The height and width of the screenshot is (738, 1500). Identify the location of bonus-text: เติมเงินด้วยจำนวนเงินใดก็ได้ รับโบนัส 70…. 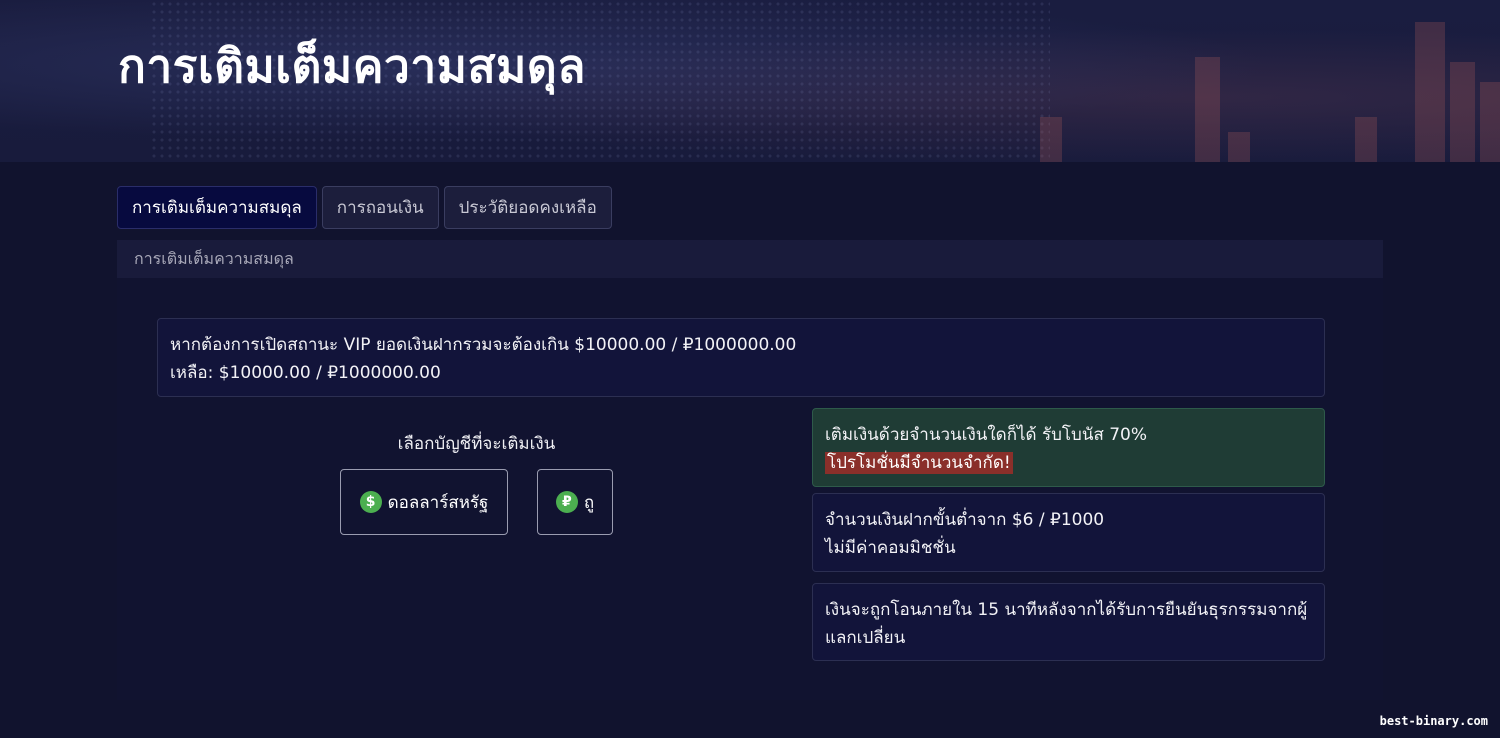
(986, 435).